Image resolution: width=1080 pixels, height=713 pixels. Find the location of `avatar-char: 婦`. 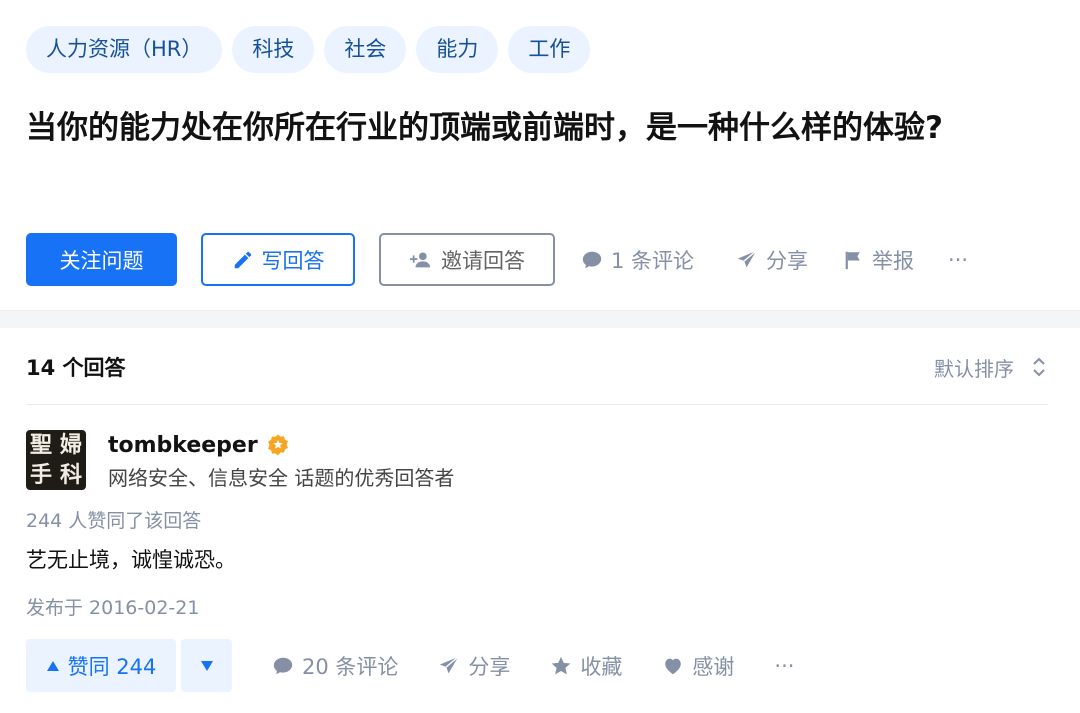

avatar-char: 婦 is located at coordinates (70, 445).